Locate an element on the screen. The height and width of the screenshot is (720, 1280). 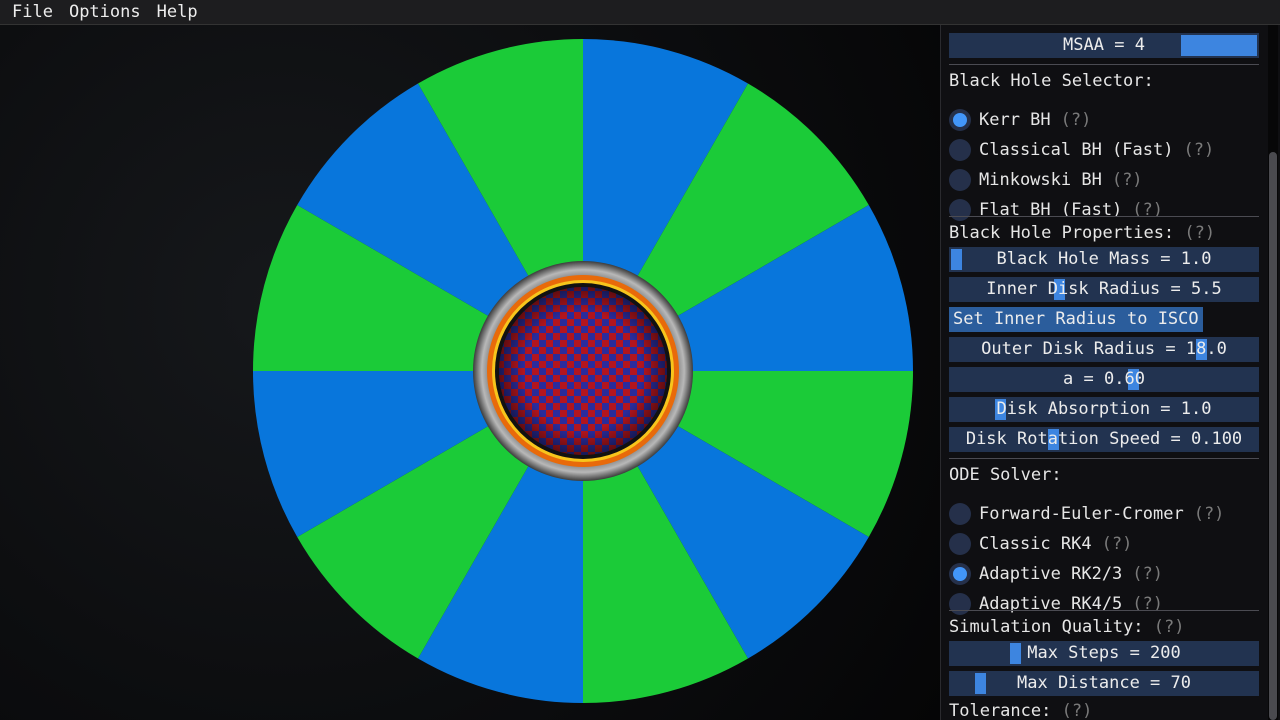
inner-radius-slider: Inner Disk Radius = 5.5 is located at coordinates (1104, 289).